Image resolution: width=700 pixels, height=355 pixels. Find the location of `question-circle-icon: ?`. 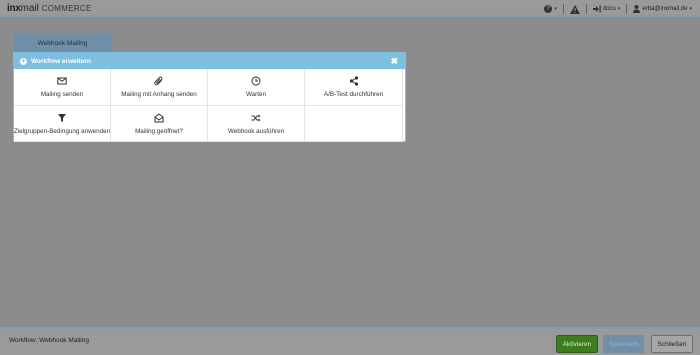

question-circle-icon: ? is located at coordinates (548, 9).